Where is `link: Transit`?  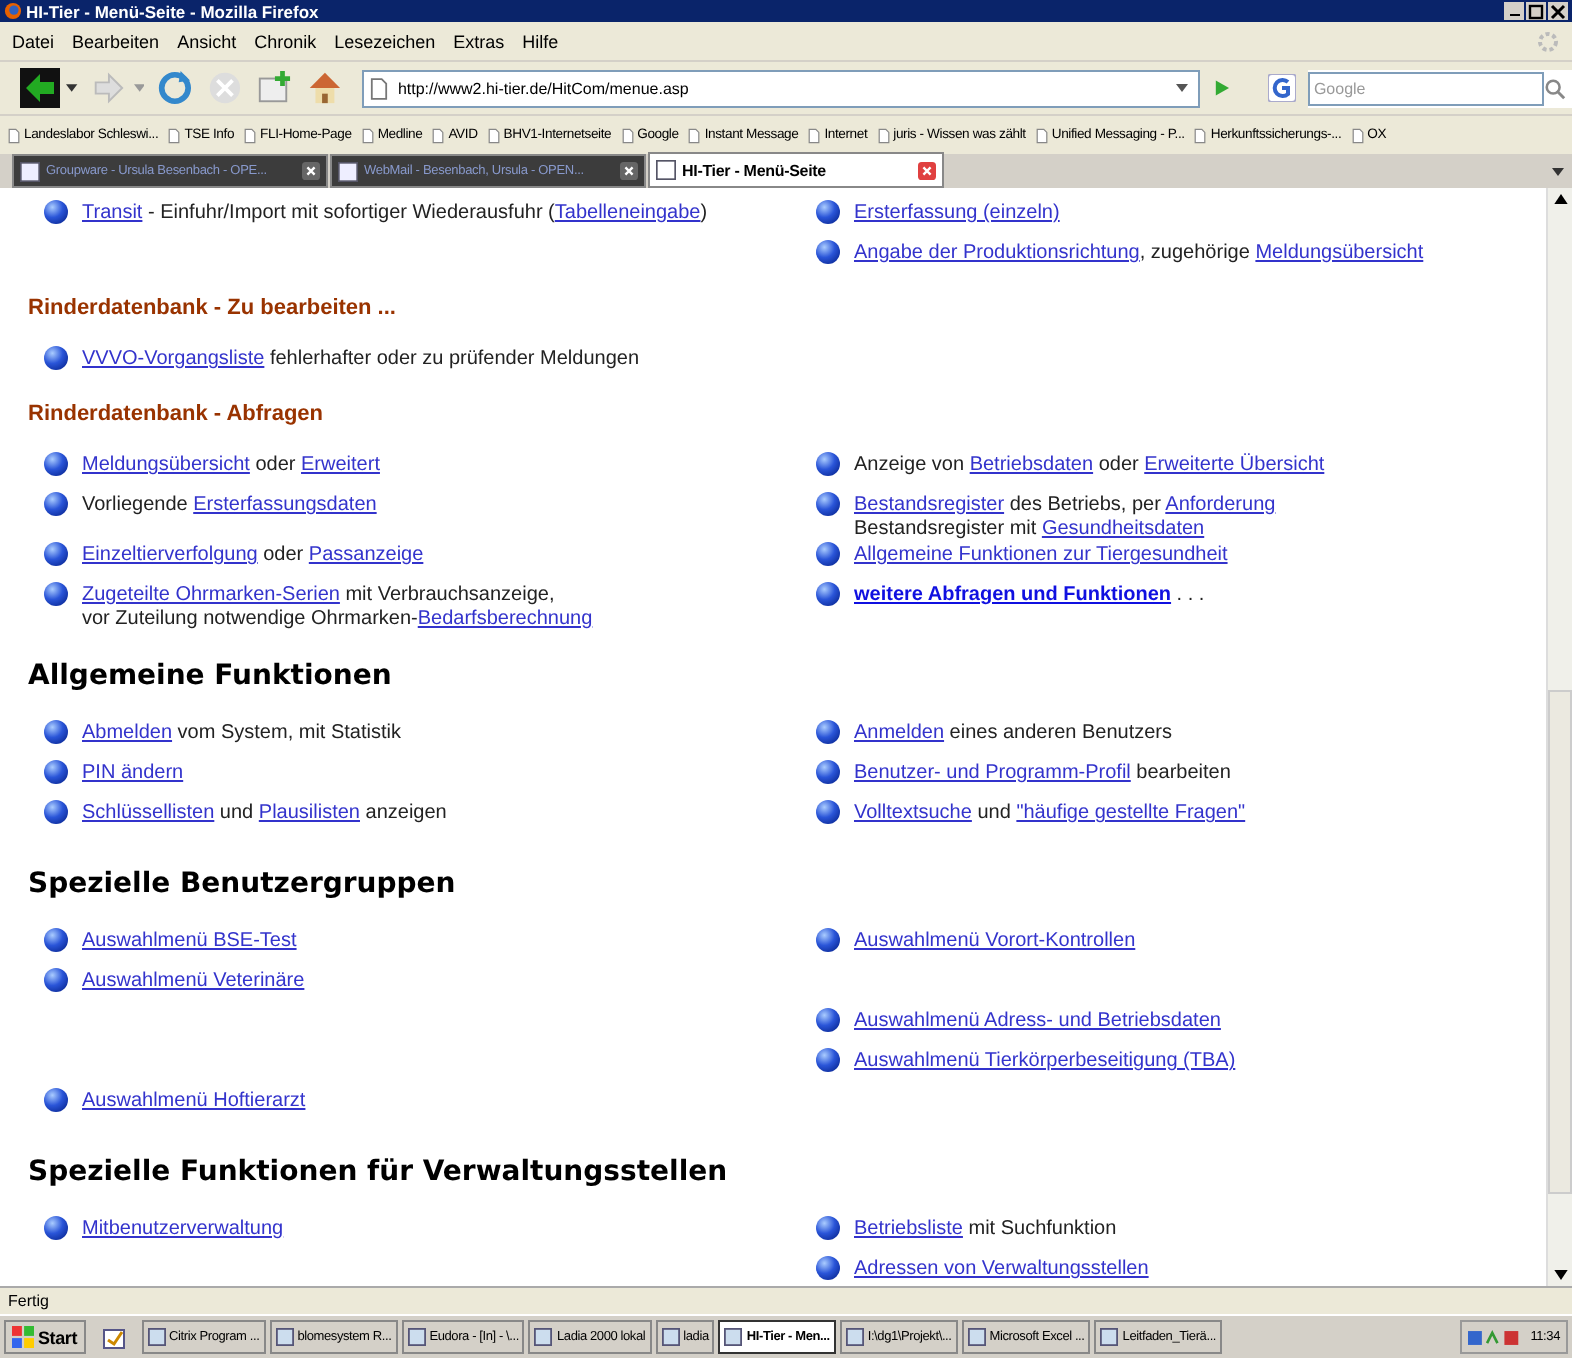
link: Transit is located at coordinates (112, 213).